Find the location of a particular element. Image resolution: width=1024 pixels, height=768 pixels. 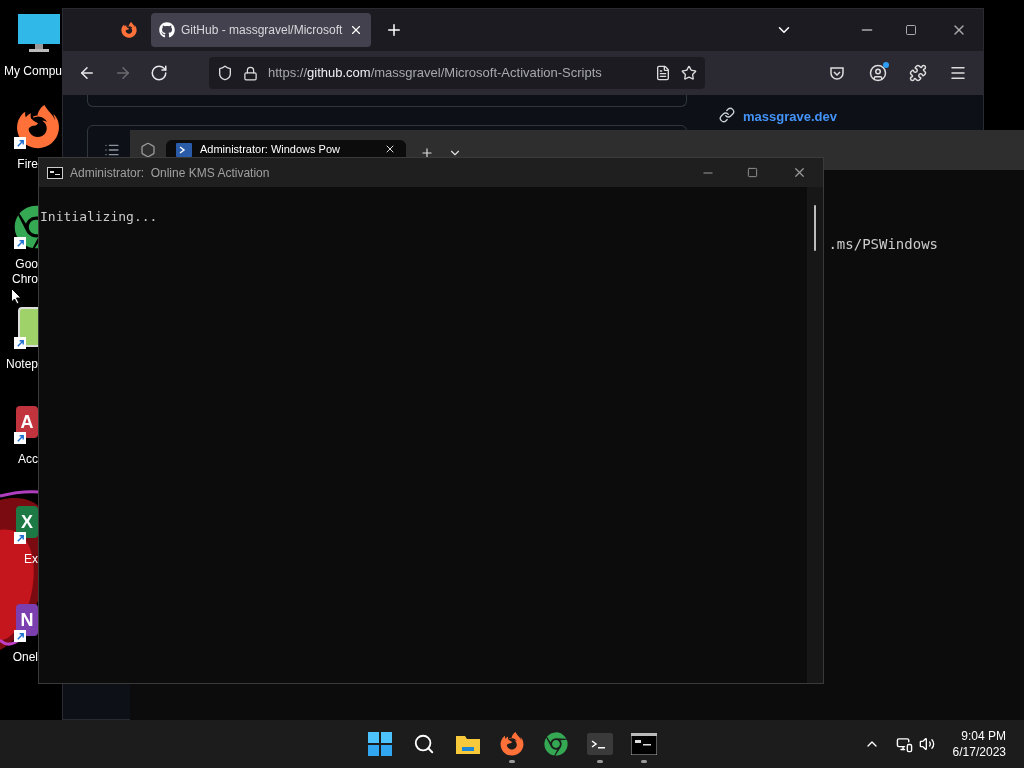

network-icon is located at coordinates (904, 744).